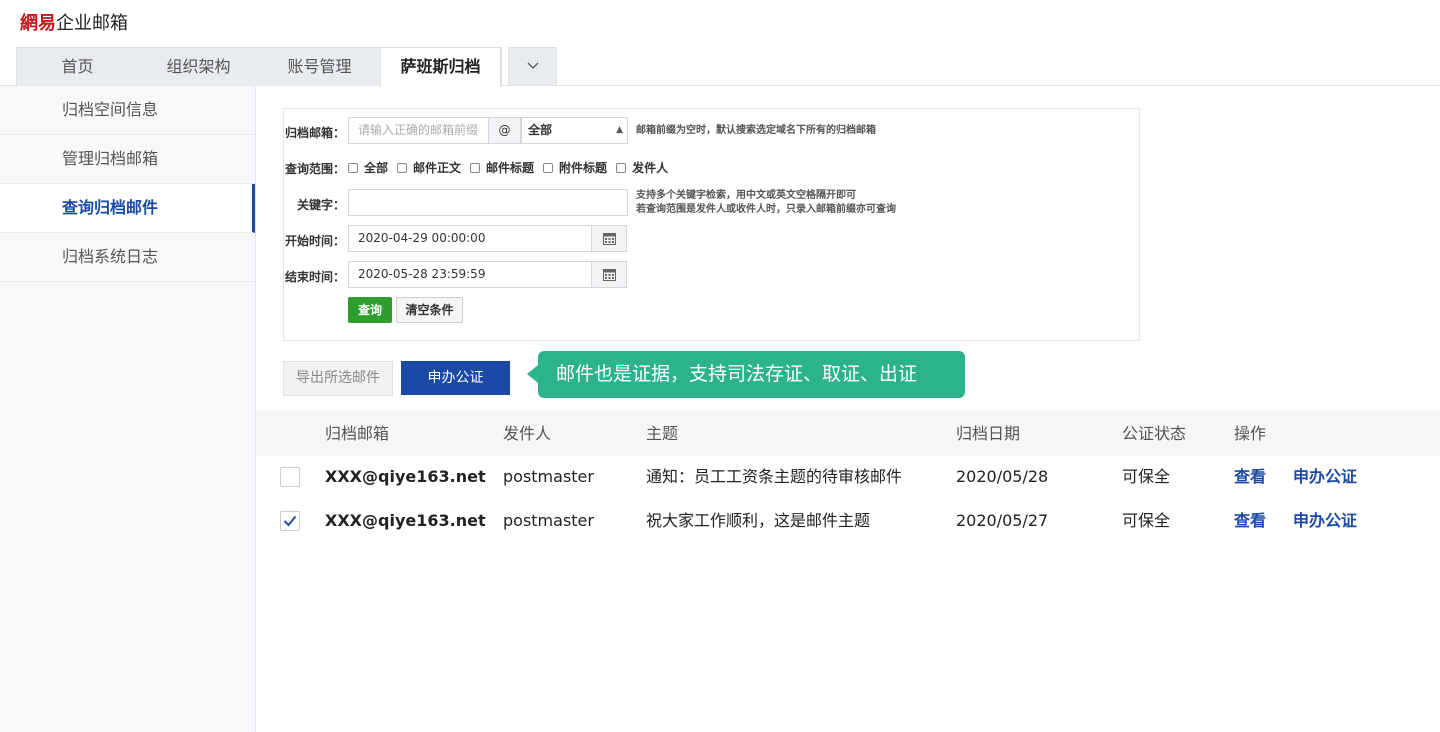 Image resolution: width=1440 pixels, height=732 pixels. What do you see at coordinates (1002, 520) in the screenshot?
I see `row-date: 2020/05/27` at bounding box center [1002, 520].